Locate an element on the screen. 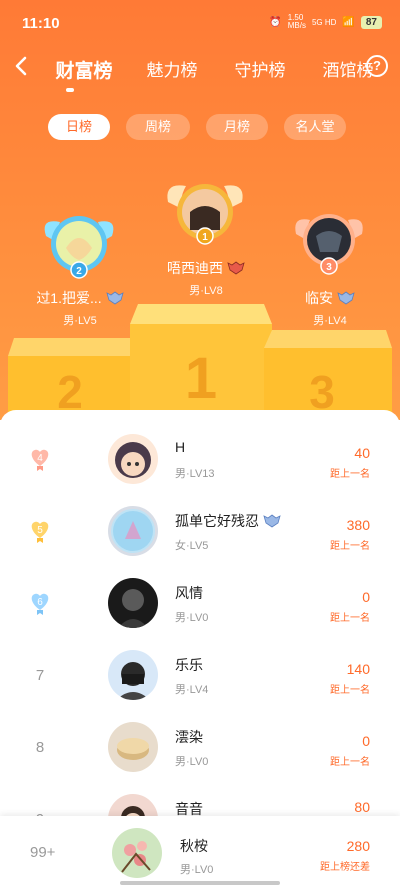 This screenshot has width=400, height=889. medal-icon is located at coordinates (272, 521).